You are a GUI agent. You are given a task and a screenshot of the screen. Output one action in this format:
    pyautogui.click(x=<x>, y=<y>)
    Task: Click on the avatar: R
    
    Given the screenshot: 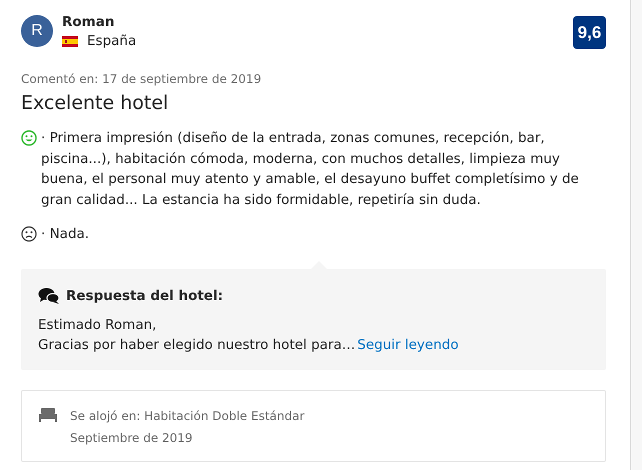 What is the action you would take?
    pyautogui.click(x=37, y=31)
    